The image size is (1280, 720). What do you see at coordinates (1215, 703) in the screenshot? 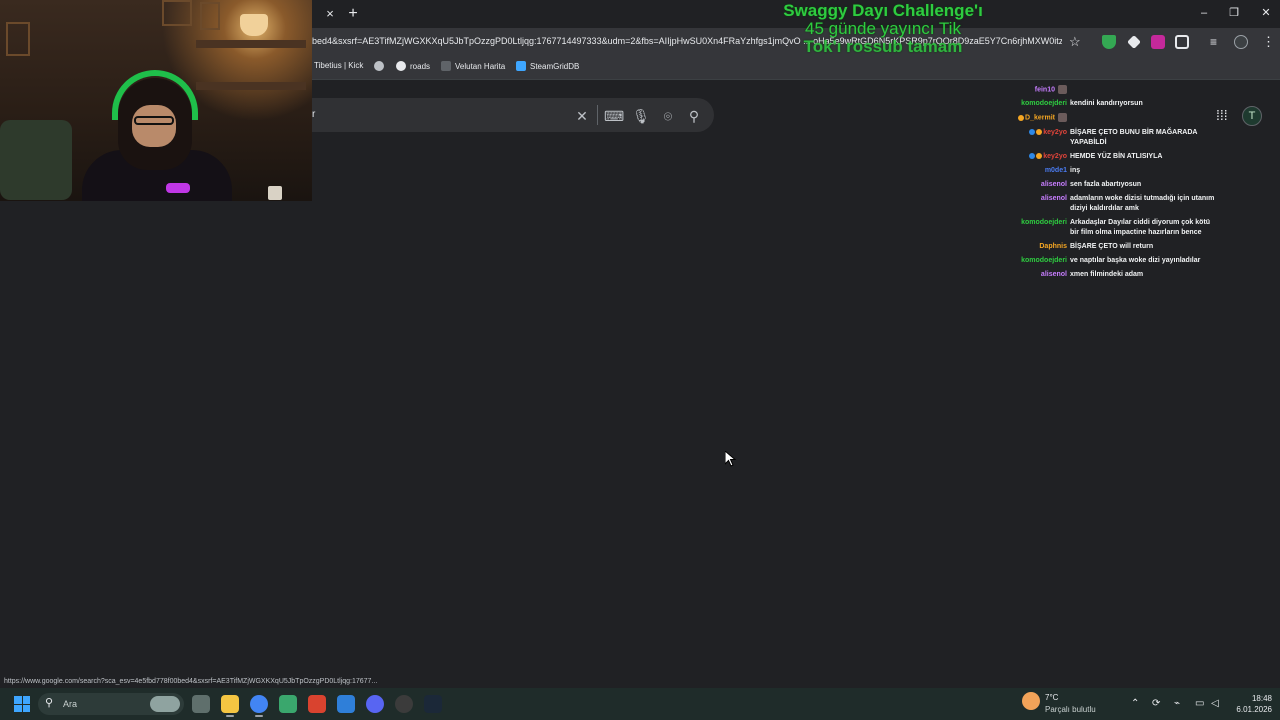
I see `volume-icon: ◁` at bounding box center [1215, 703].